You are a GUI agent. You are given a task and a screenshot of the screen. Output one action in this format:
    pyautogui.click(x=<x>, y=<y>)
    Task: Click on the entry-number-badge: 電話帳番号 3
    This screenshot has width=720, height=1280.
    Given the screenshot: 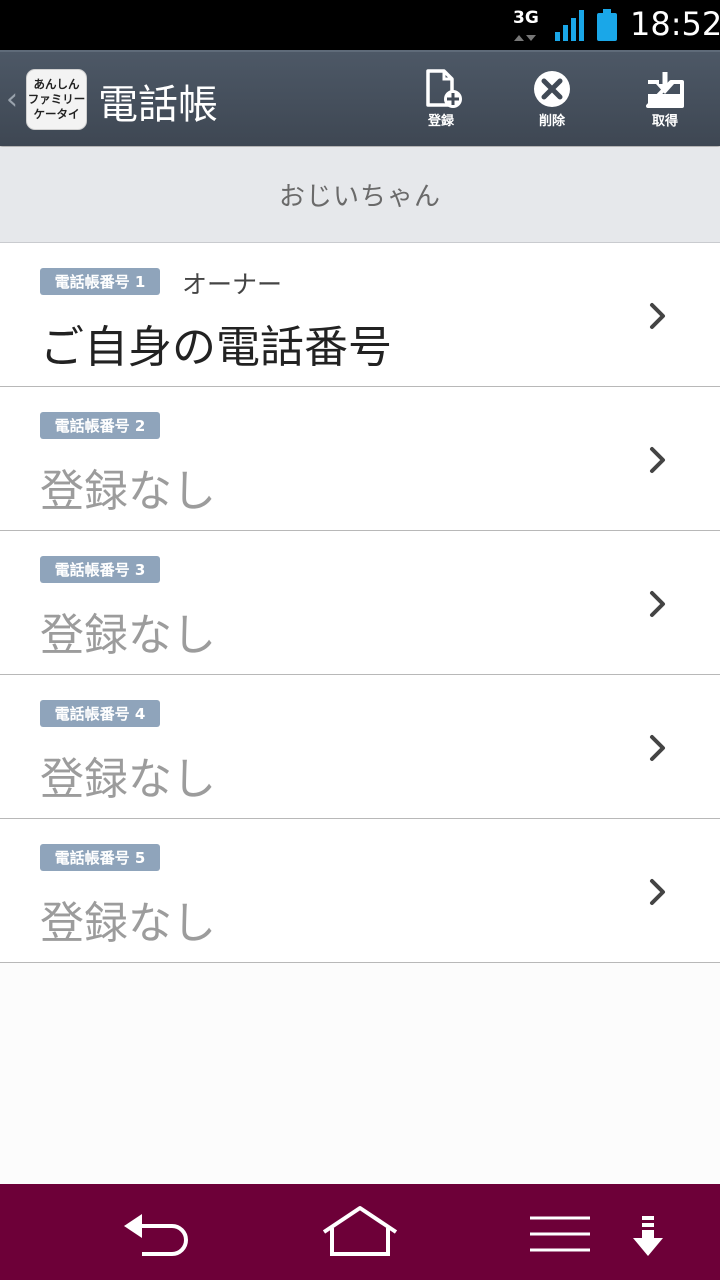 What is the action you would take?
    pyautogui.click(x=100, y=569)
    